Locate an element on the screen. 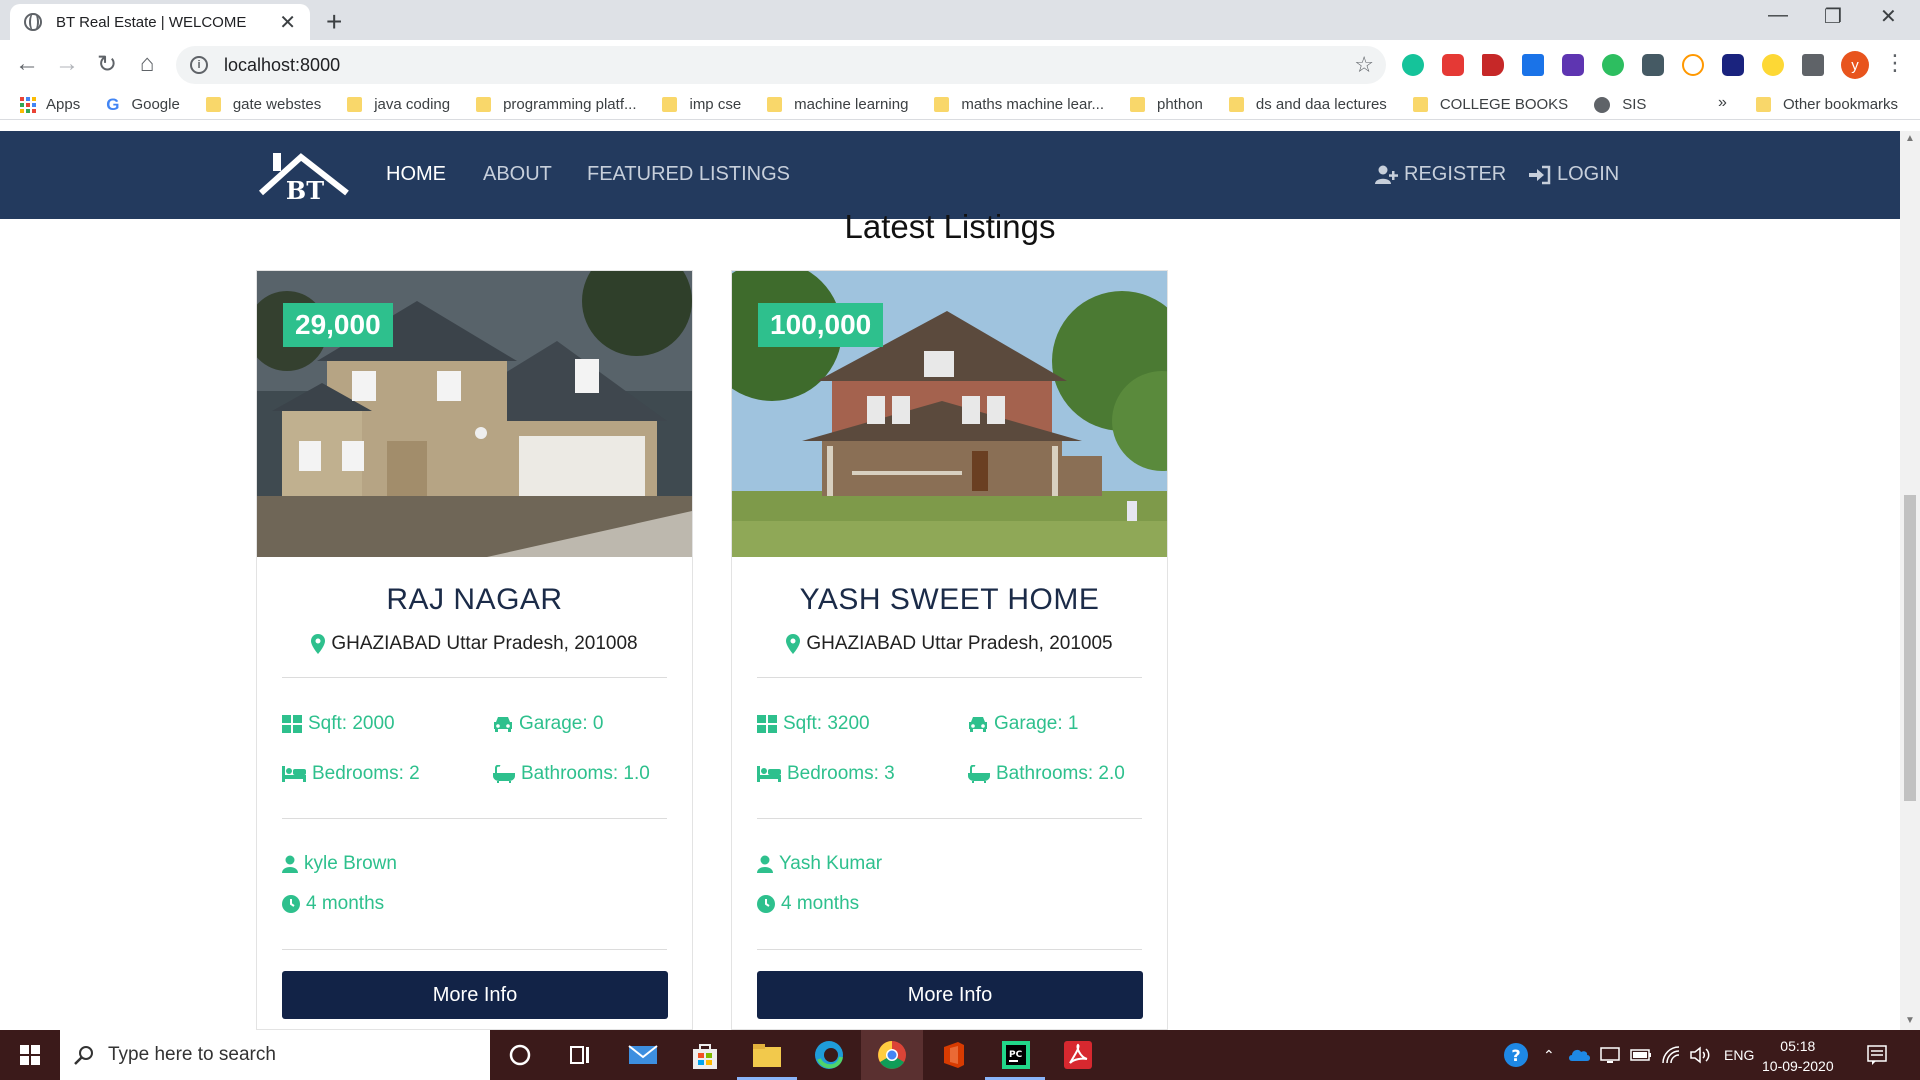 The height and width of the screenshot is (1080, 1920). bookmark-folder: gate webstes is located at coordinates (263, 104).